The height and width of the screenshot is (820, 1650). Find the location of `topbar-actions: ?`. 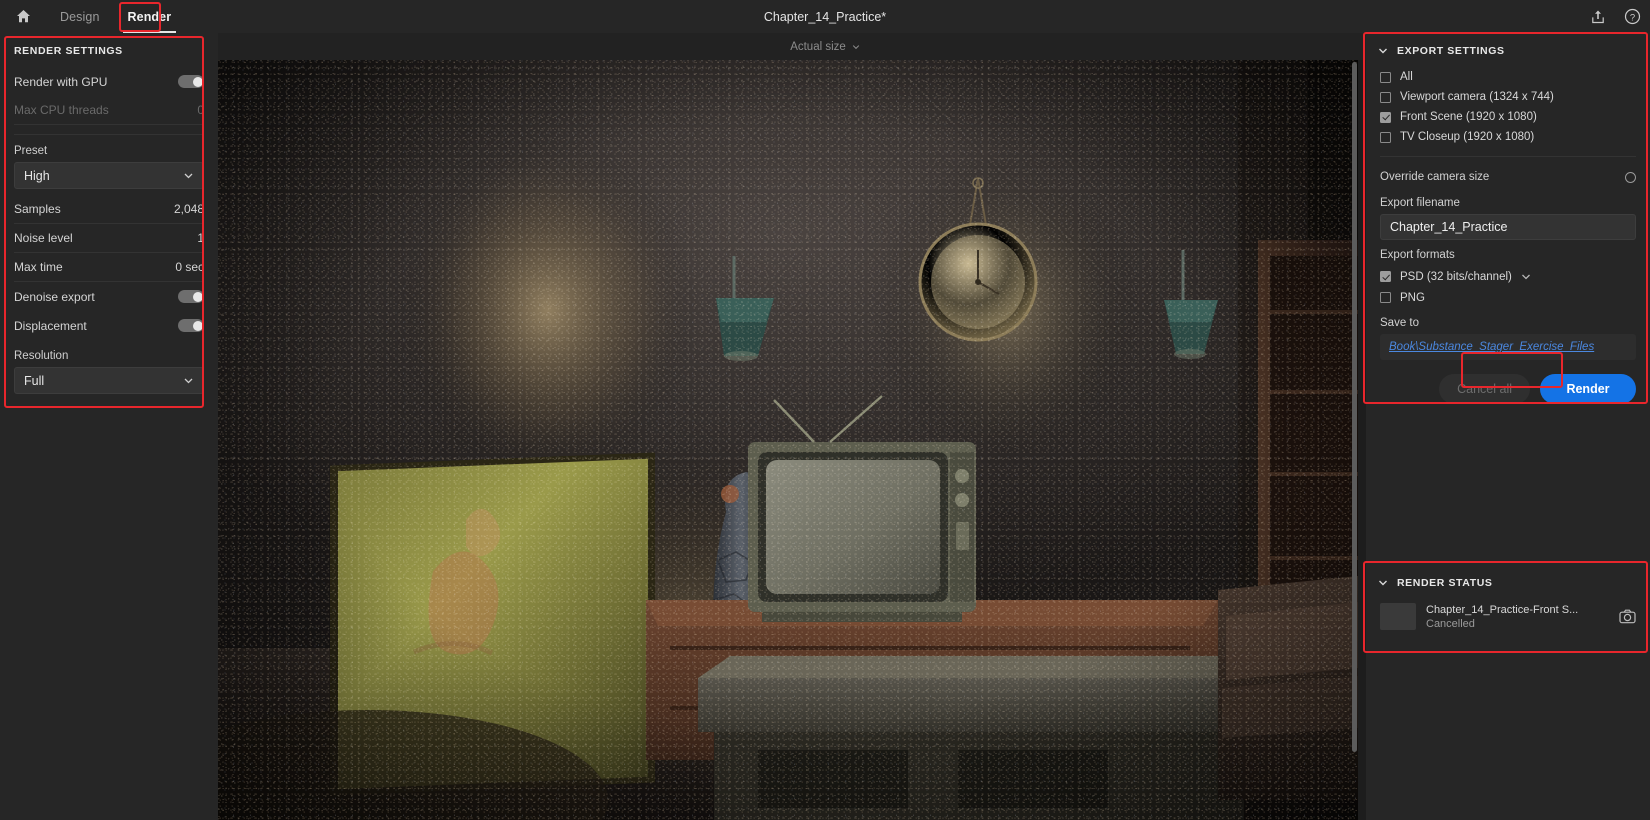

topbar-actions: ? is located at coordinates (1615, 16).